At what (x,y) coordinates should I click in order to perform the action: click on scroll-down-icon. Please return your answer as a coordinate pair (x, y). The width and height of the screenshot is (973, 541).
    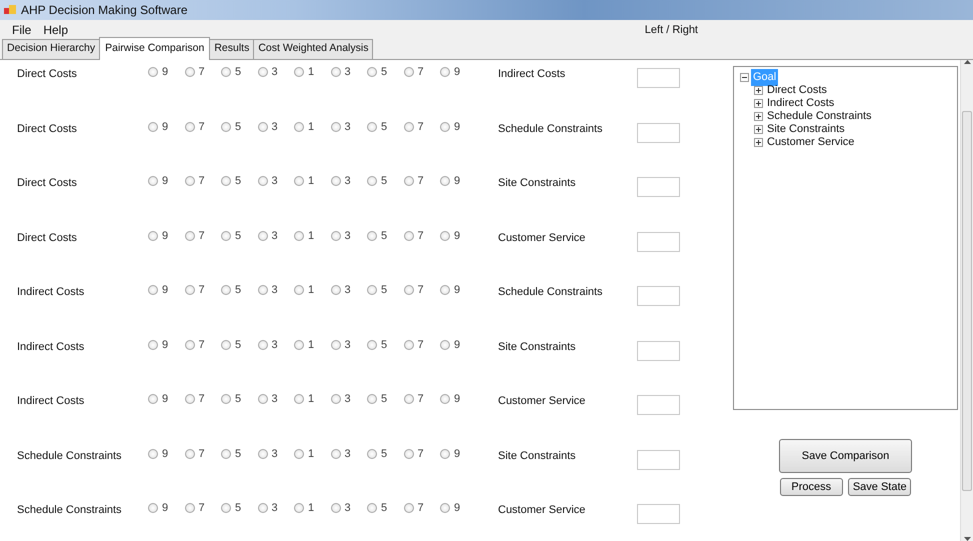
    Looking at the image, I should click on (967, 539).